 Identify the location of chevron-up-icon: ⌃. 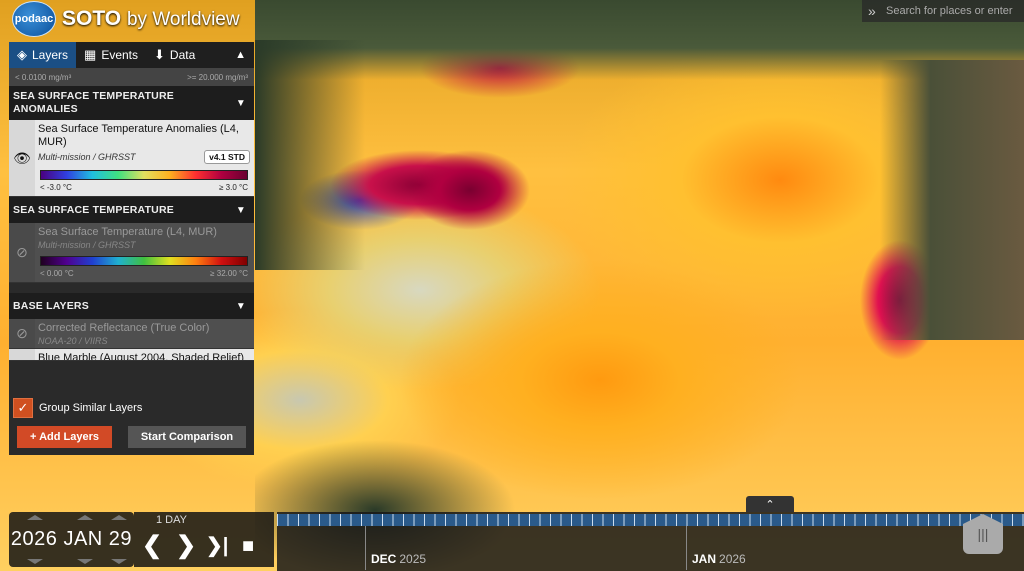
(770, 504).